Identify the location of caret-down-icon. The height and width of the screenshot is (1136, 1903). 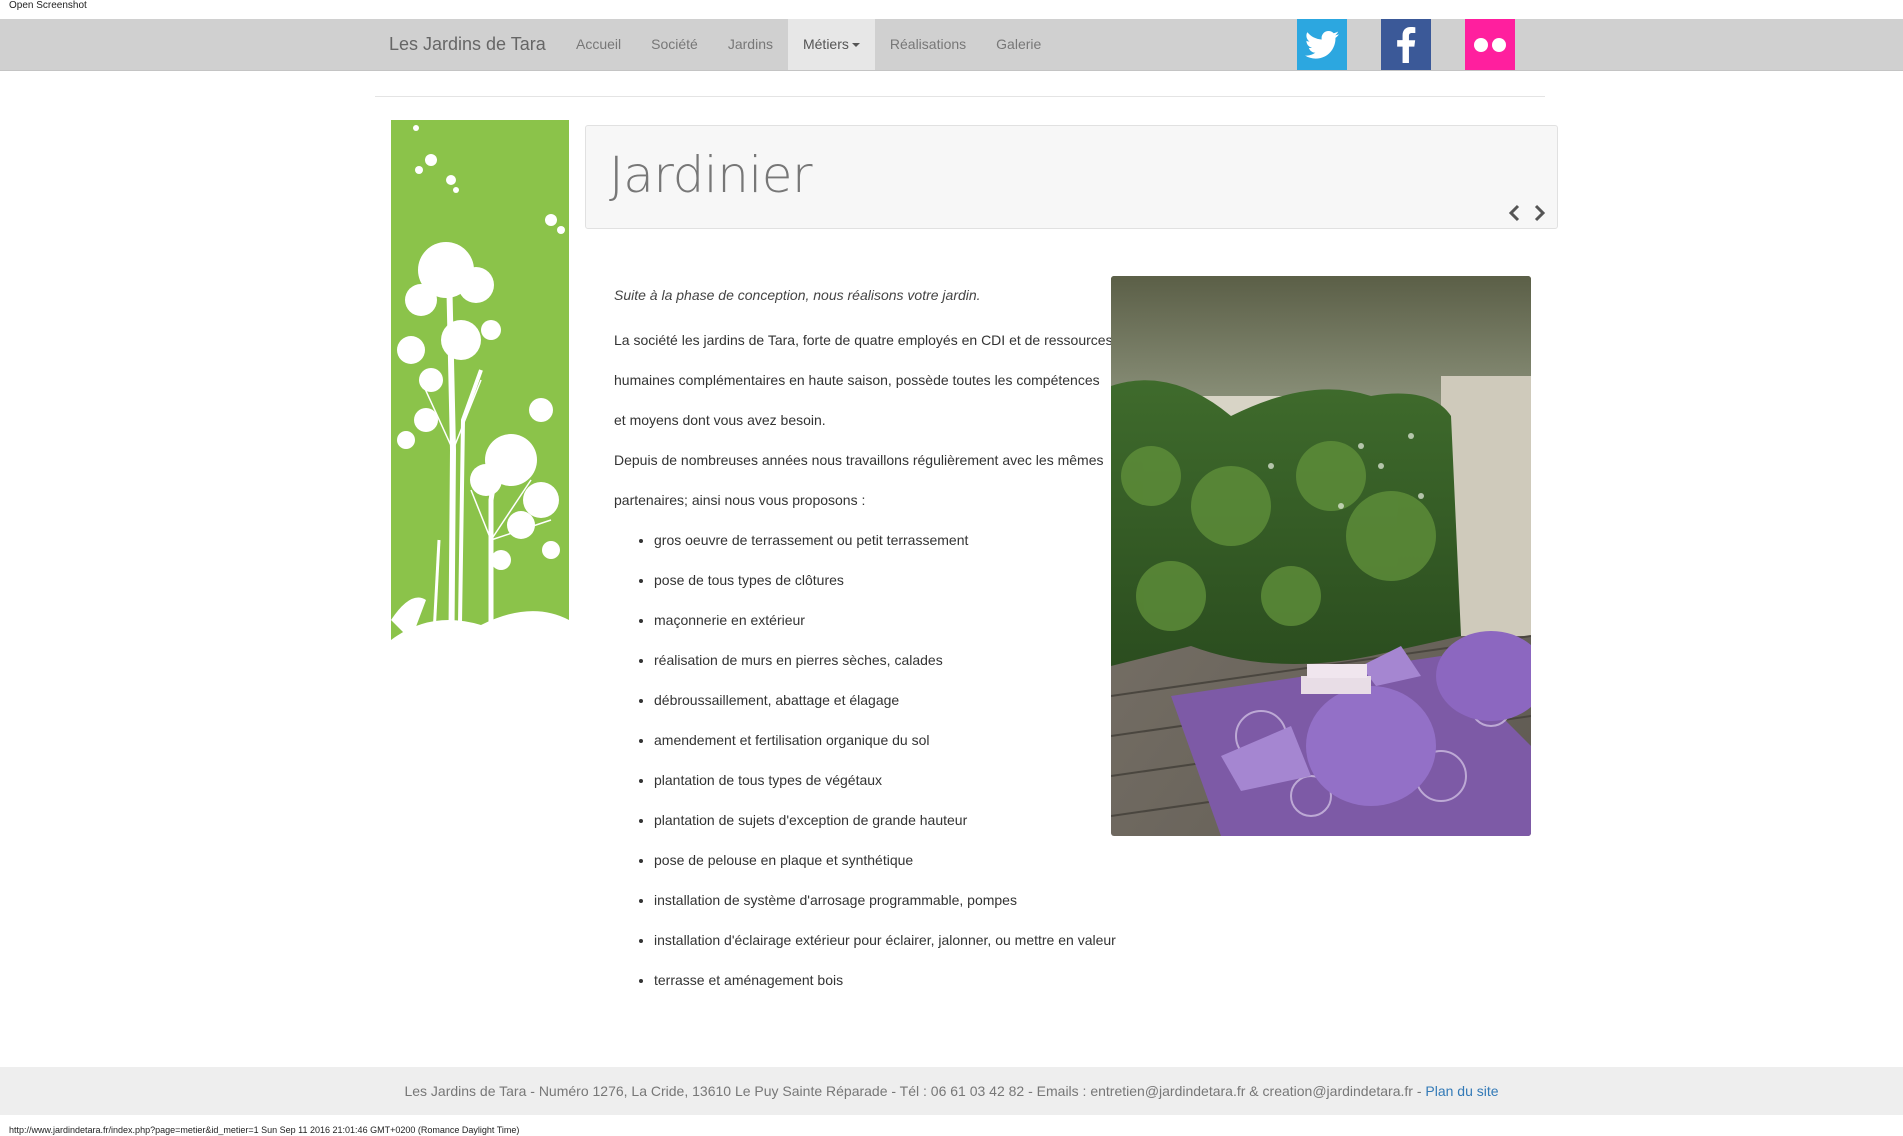
(855, 45).